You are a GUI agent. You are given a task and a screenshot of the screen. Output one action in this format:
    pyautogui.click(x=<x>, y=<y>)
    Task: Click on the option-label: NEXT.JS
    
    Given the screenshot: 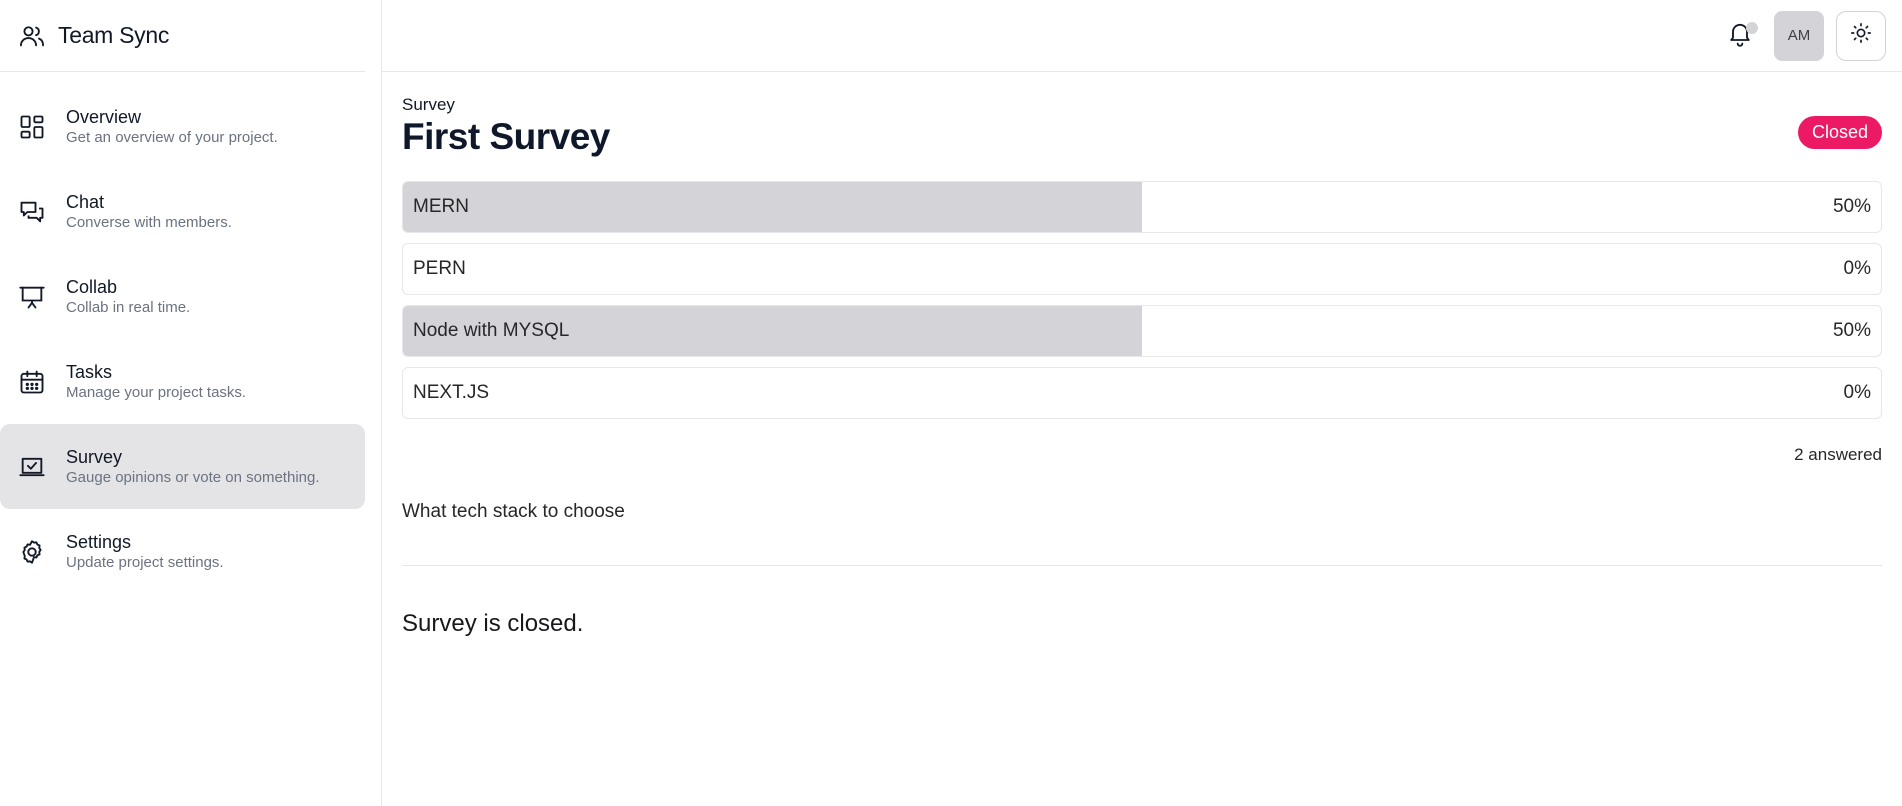 What is the action you would take?
    pyautogui.click(x=451, y=392)
    